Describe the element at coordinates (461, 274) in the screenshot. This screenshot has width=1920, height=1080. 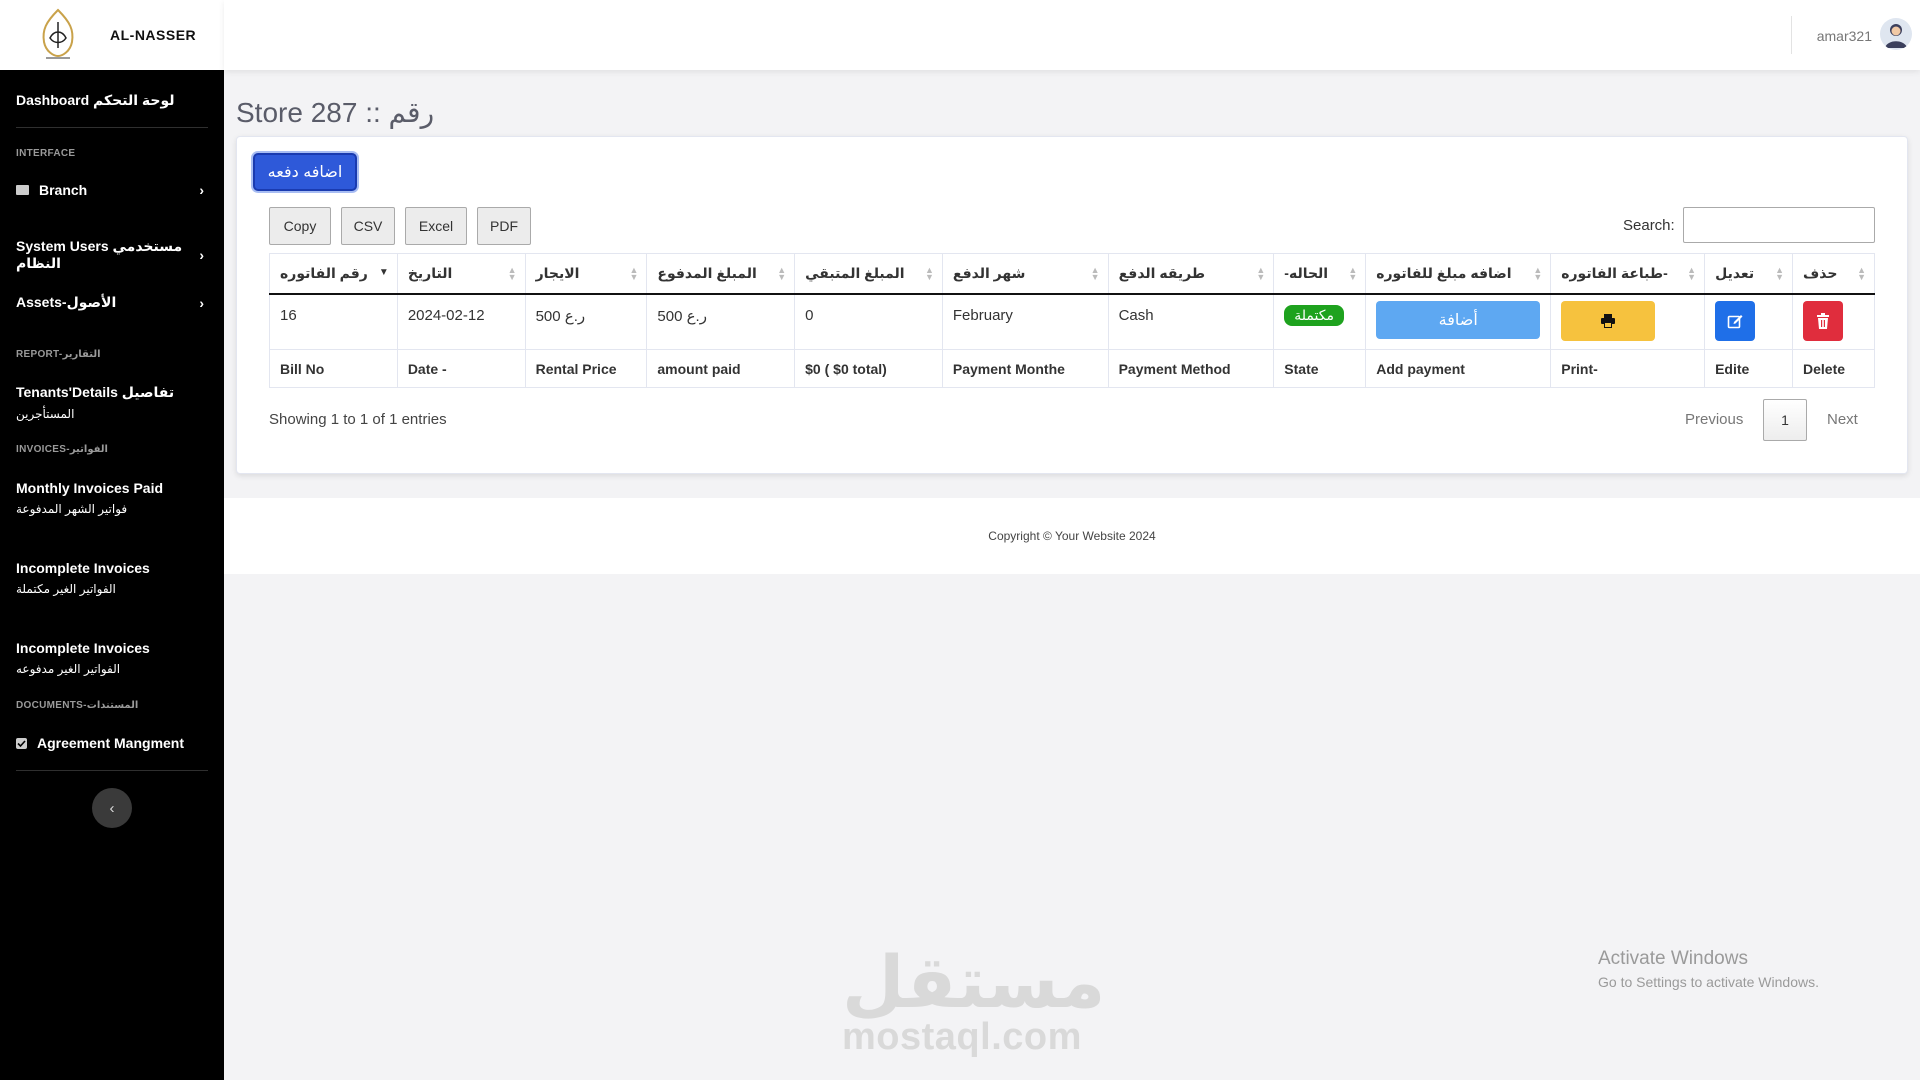
I see `column-header-date: التاريخ ▲ ▼` at that location.